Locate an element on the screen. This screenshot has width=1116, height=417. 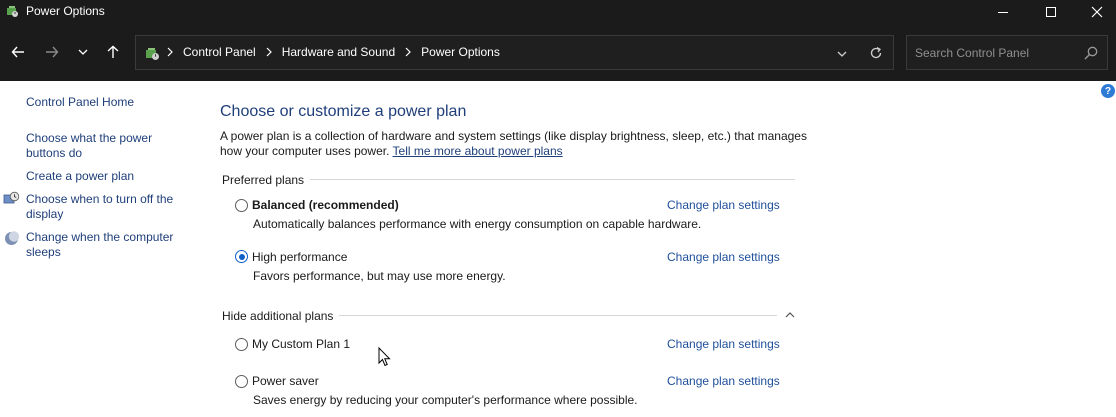
choose-power-buttons-link: Choose what the power buttons do is located at coordinates (108, 146).